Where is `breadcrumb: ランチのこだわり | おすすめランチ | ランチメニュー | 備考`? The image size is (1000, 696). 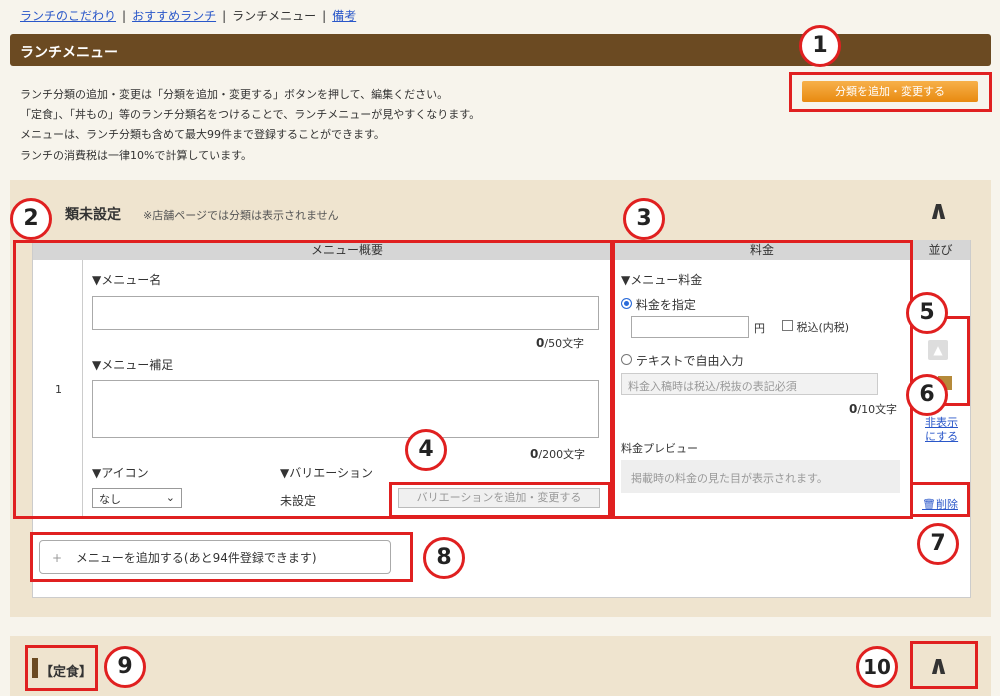
breadcrumb: ランチのこだわり | おすすめランチ | ランチメニュー | 備考 is located at coordinates (188, 15).